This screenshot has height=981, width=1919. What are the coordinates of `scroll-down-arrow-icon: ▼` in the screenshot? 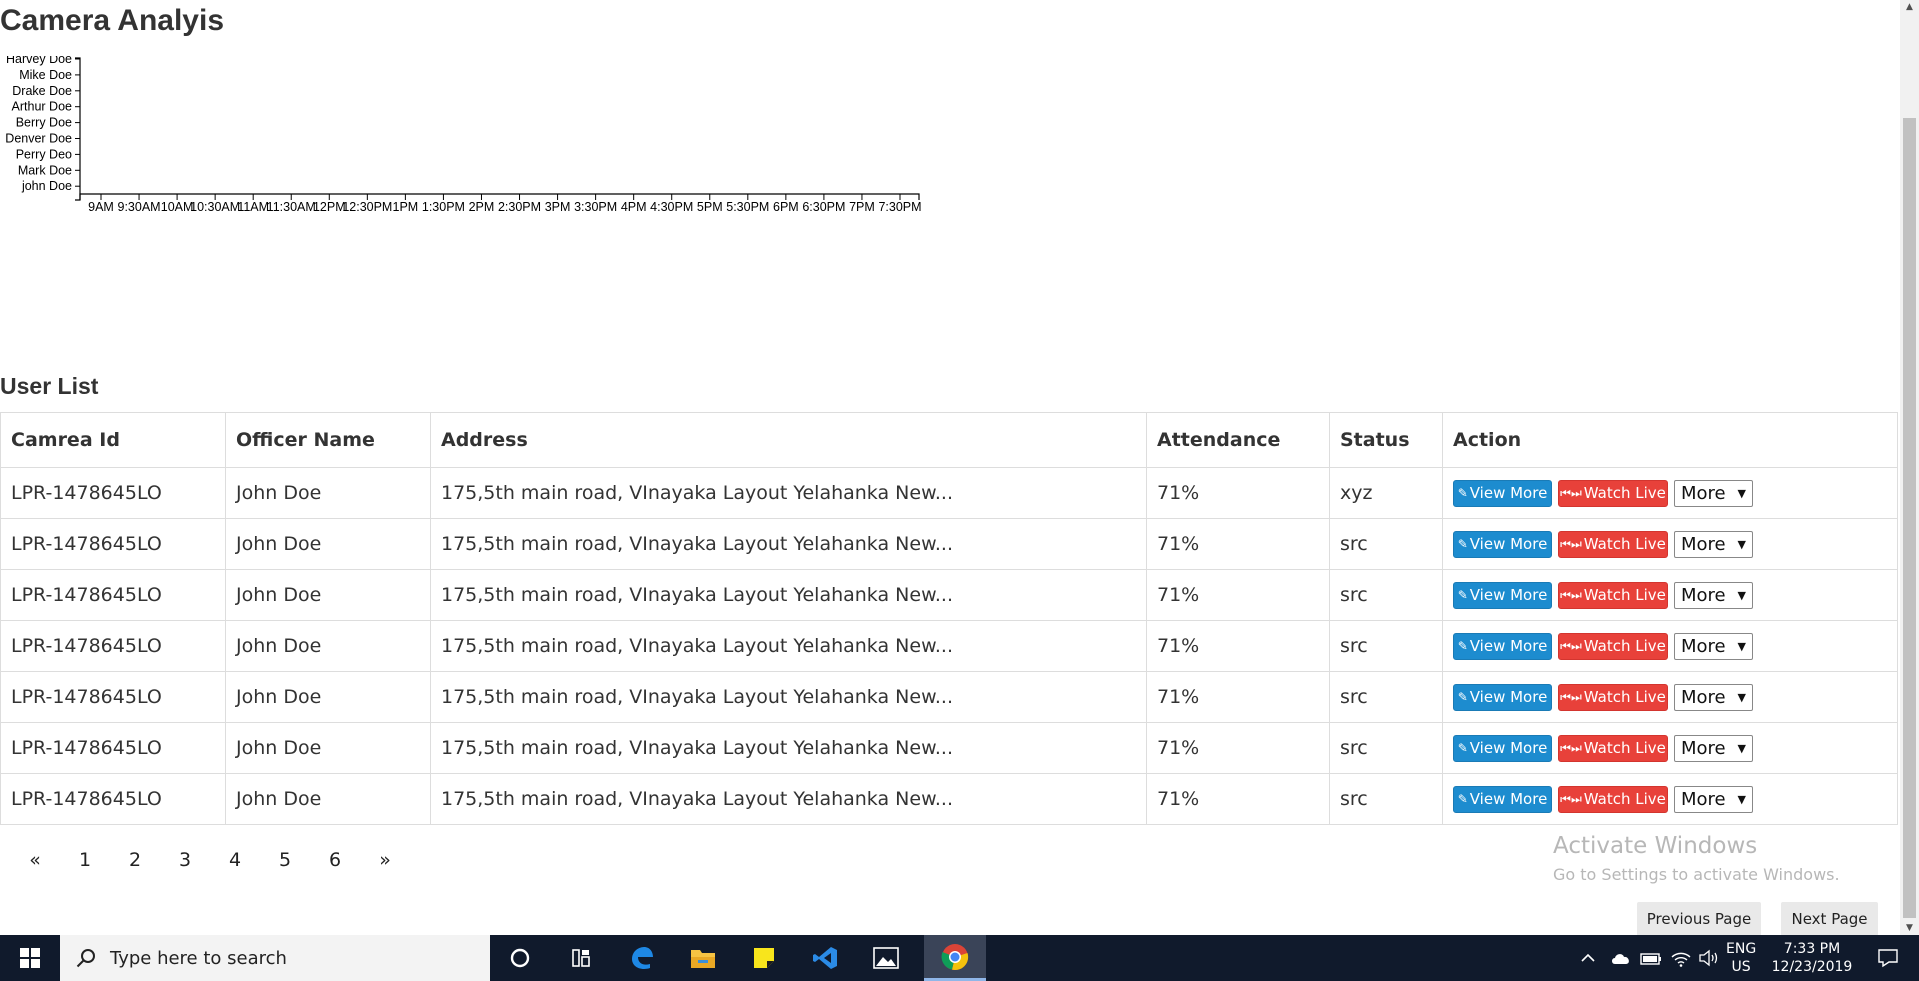 It's located at (1909, 928).